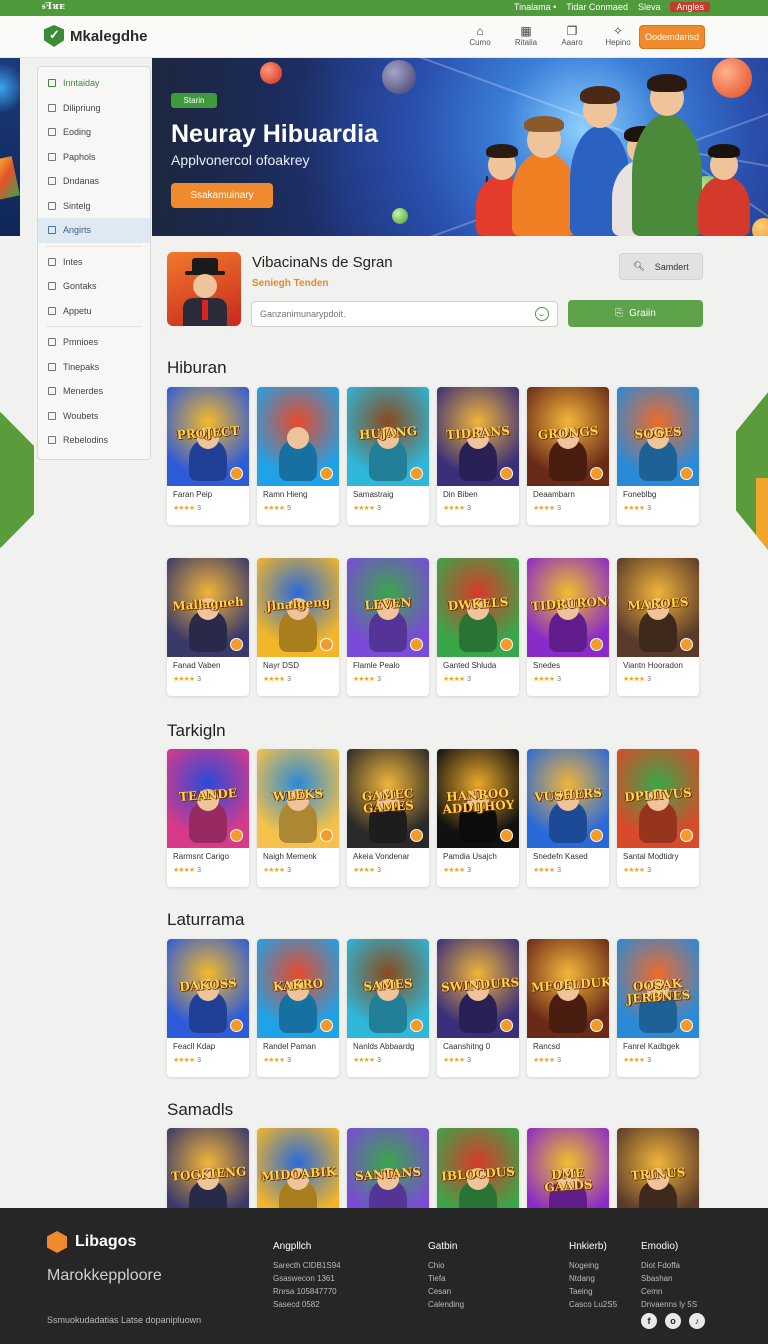  I want to click on footer-link: Sbashan, so click(669, 1278).